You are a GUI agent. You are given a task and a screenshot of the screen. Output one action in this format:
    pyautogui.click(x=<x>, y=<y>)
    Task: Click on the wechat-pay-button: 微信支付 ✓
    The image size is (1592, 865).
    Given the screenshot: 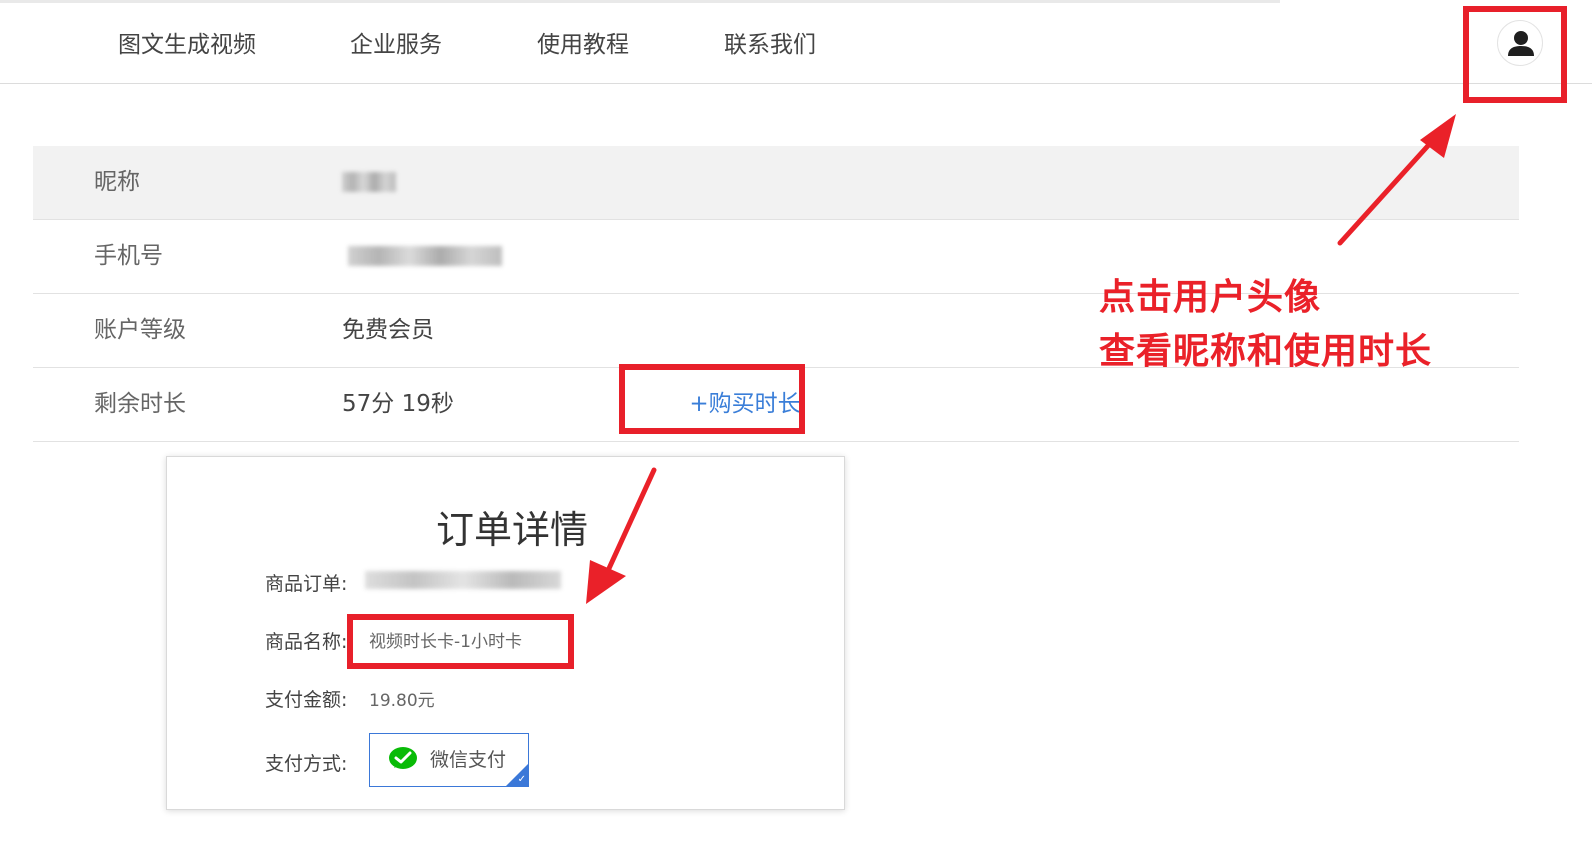 What is the action you would take?
    pyautogui.click(x=449, y=760)
    